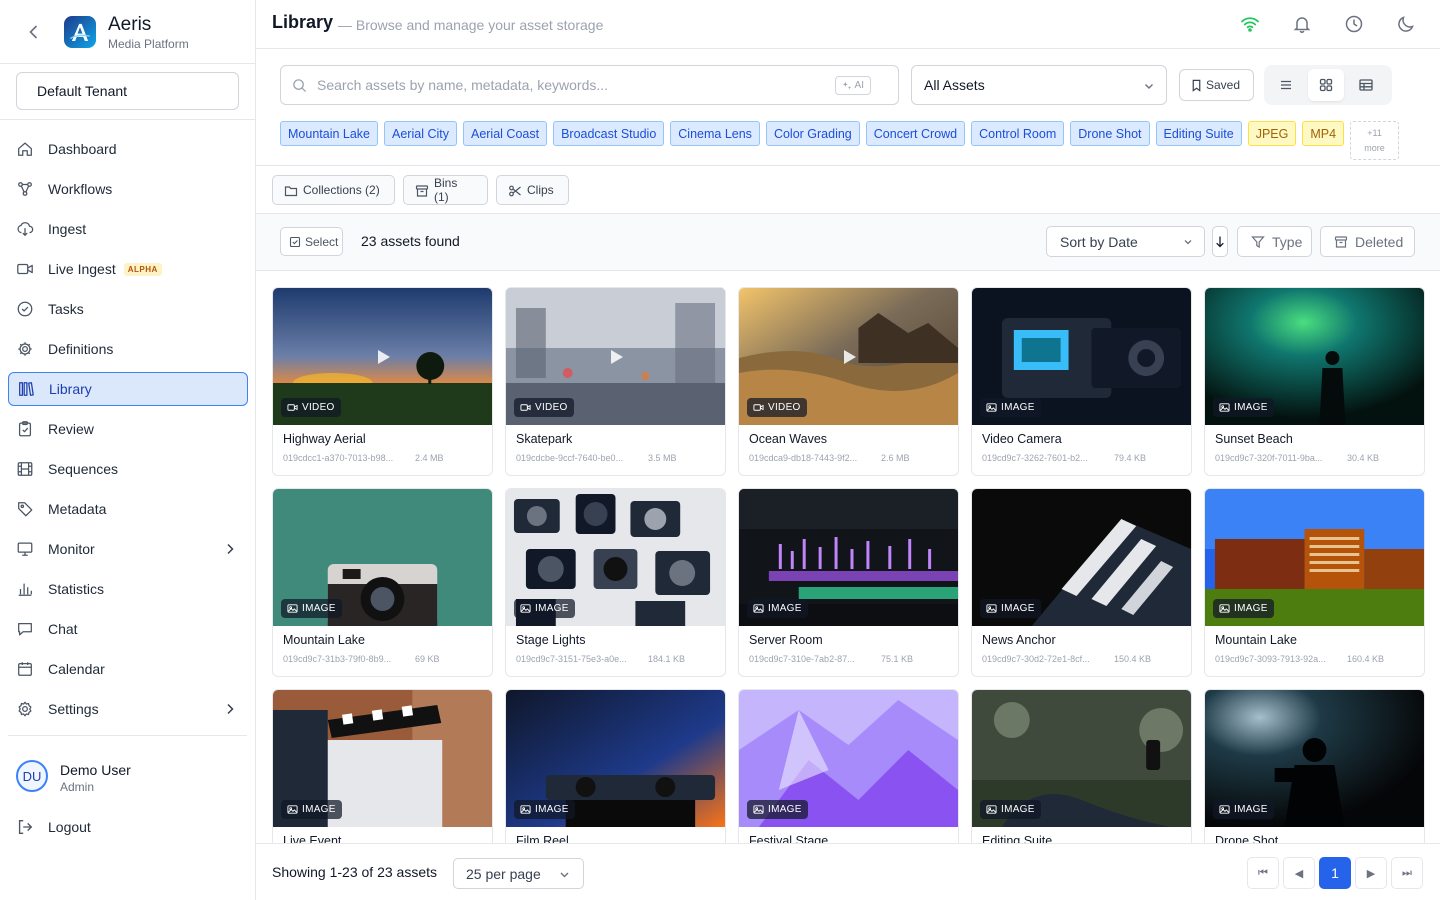 This screenshot has height=900, width=1440. What do you see at coordinates (70, 389) in the screenshot?
I see `sidebar-item-label: Library` at bounding box center [70, 389].